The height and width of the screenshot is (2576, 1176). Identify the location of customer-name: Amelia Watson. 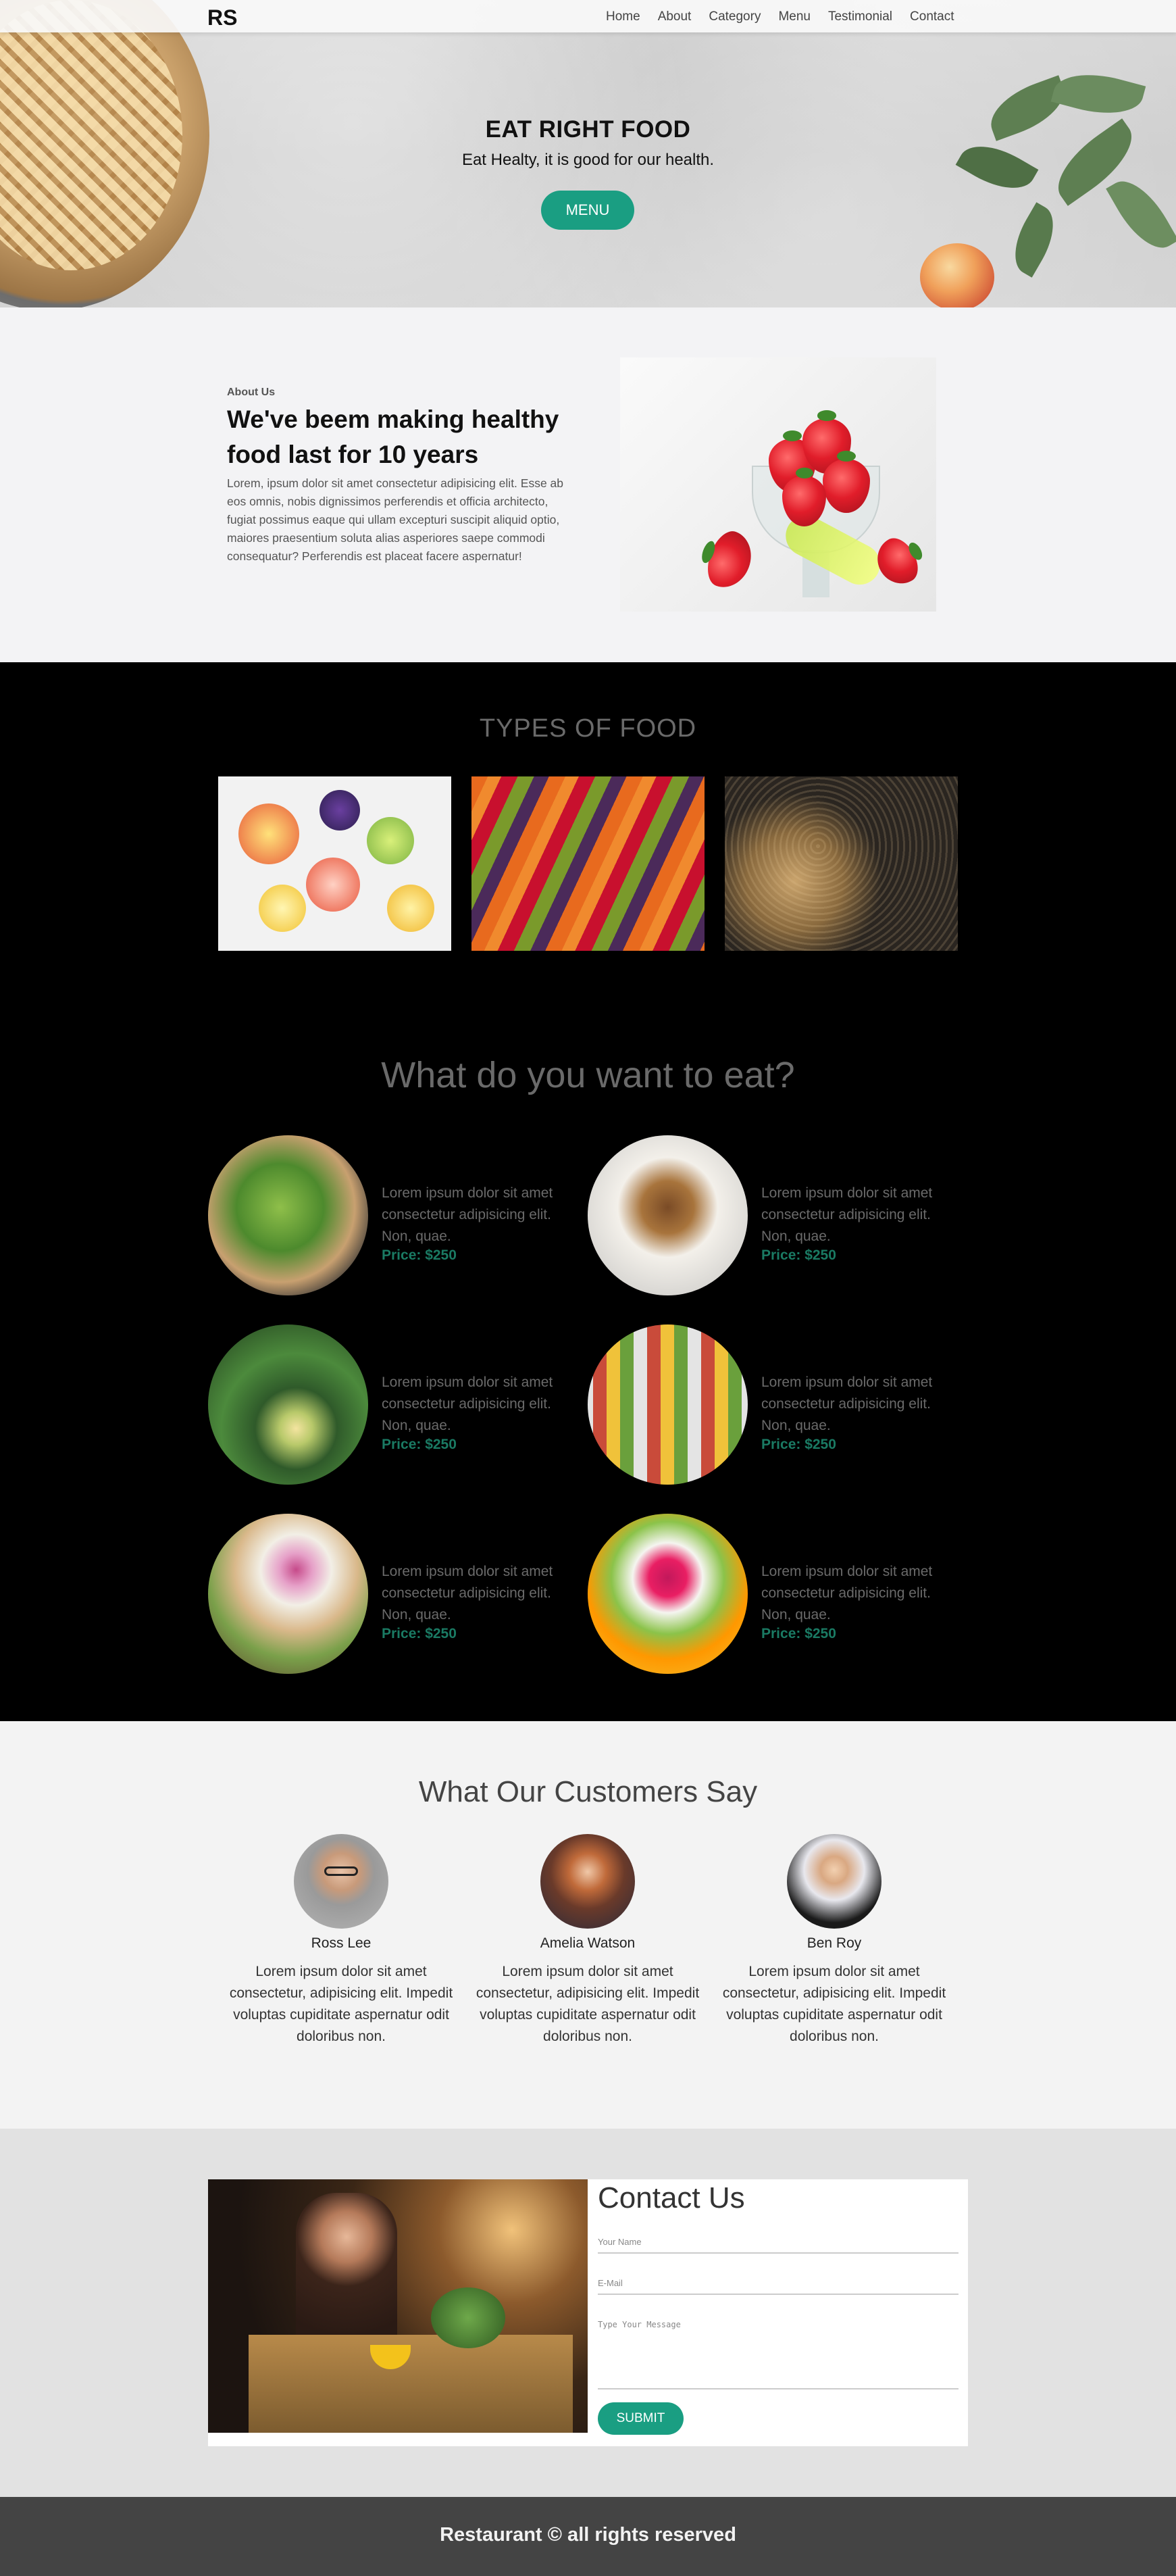
(588, 1943).